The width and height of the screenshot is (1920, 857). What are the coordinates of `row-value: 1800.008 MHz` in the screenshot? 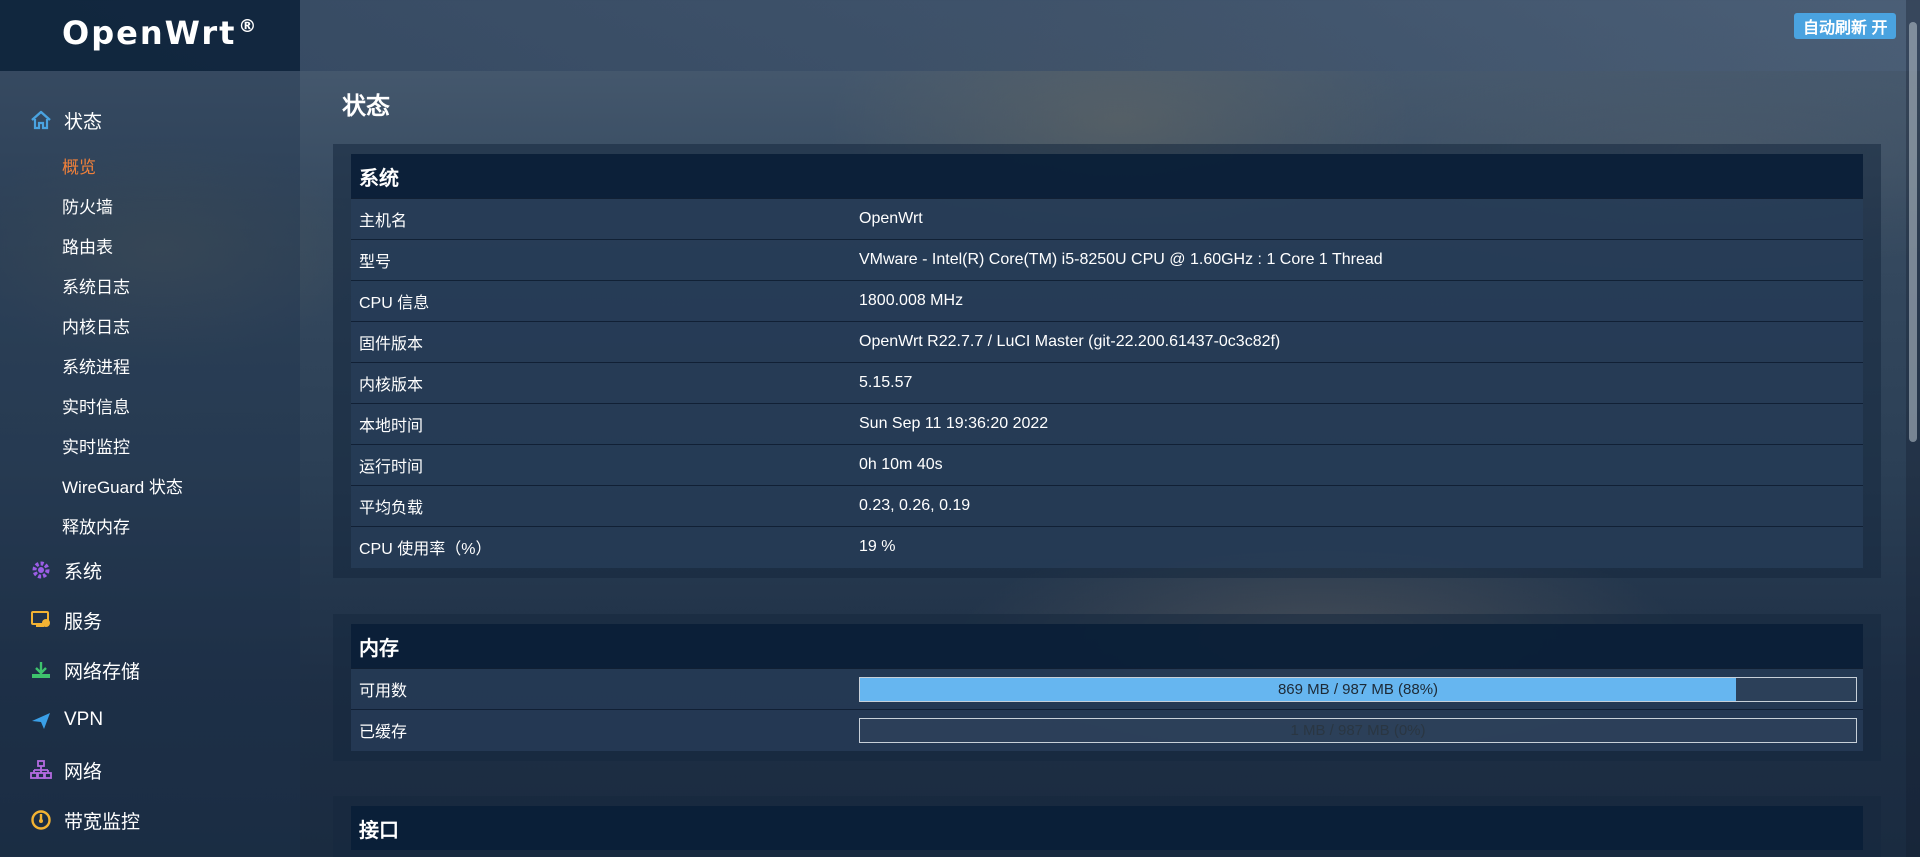 It's located at (1357, 301).